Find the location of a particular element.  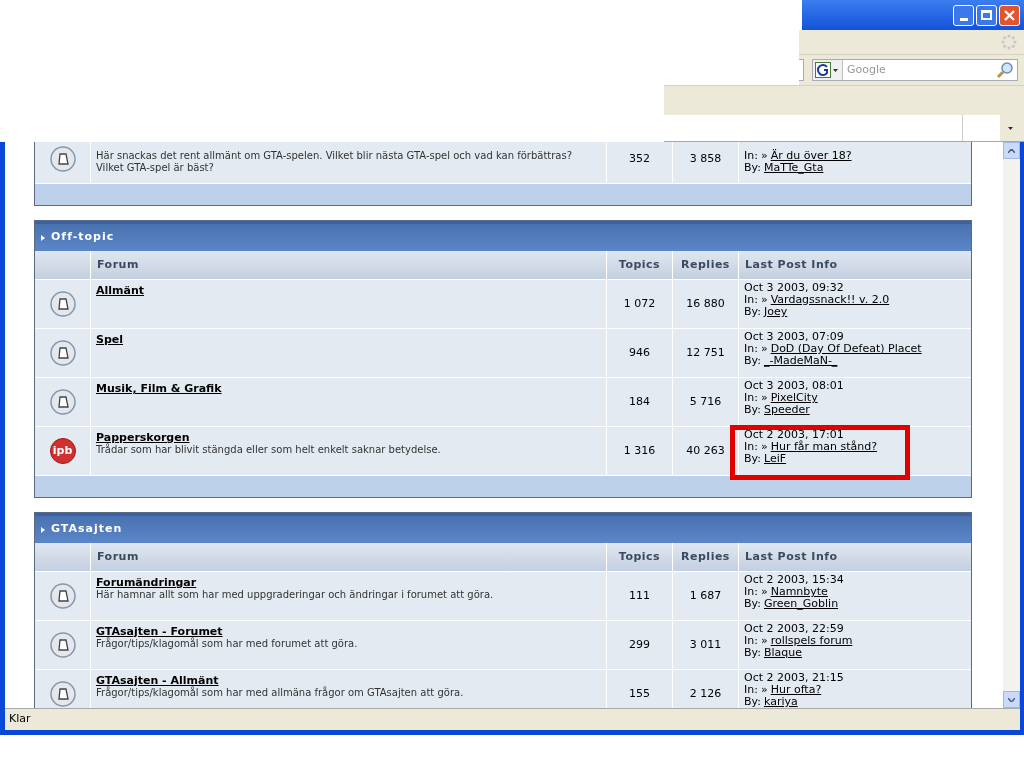

topic-link: Hur får man stånd? is located at coordinates (824, 447).